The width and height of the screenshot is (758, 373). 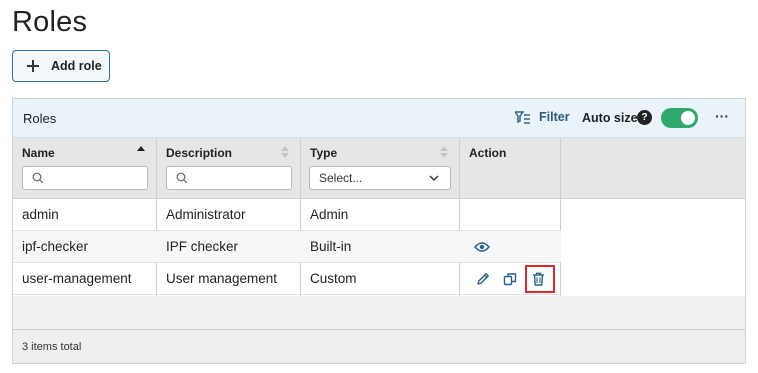 What do you see at coordinates (33, 66) in the screenshot?
I see `plus-icon` at bounding box center [33, 66].